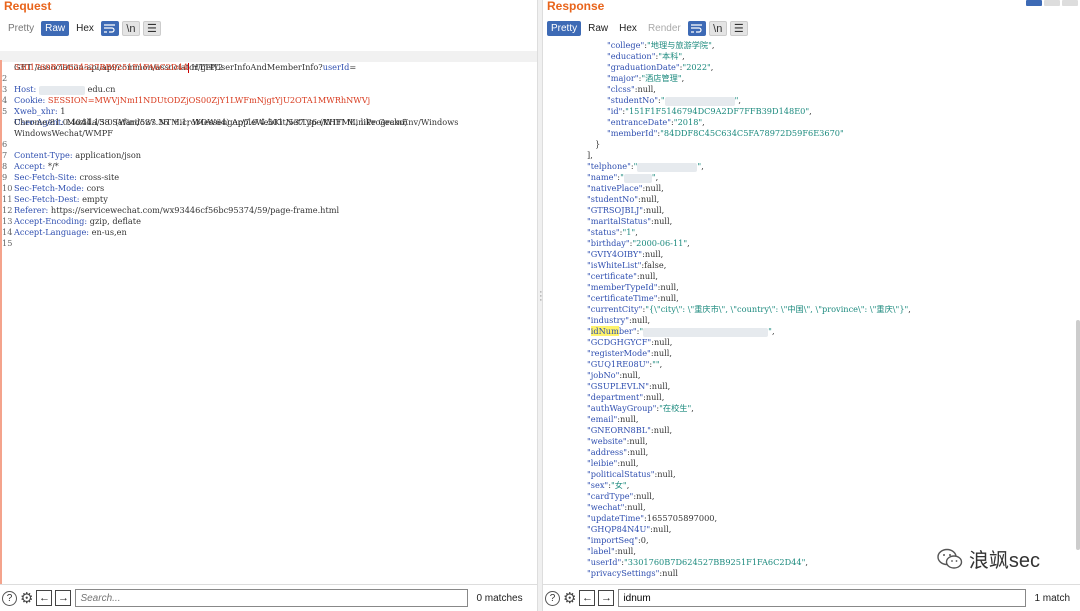 Image resolution: width=1080 pixels, height=611 pixels. Describe the element at coordinates (608, 320) in the screenshot. I see `json-key: "industry"` at that location.